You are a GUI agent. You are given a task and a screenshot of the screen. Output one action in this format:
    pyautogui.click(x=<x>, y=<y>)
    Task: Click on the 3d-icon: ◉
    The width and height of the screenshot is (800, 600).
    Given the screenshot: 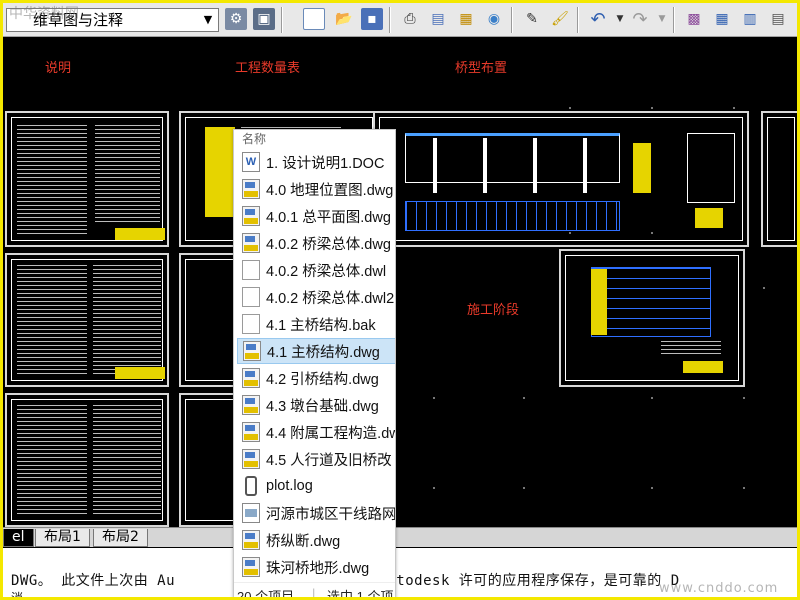 What is the action you would take?
    pyautogui.click(x=494, y=19)
    